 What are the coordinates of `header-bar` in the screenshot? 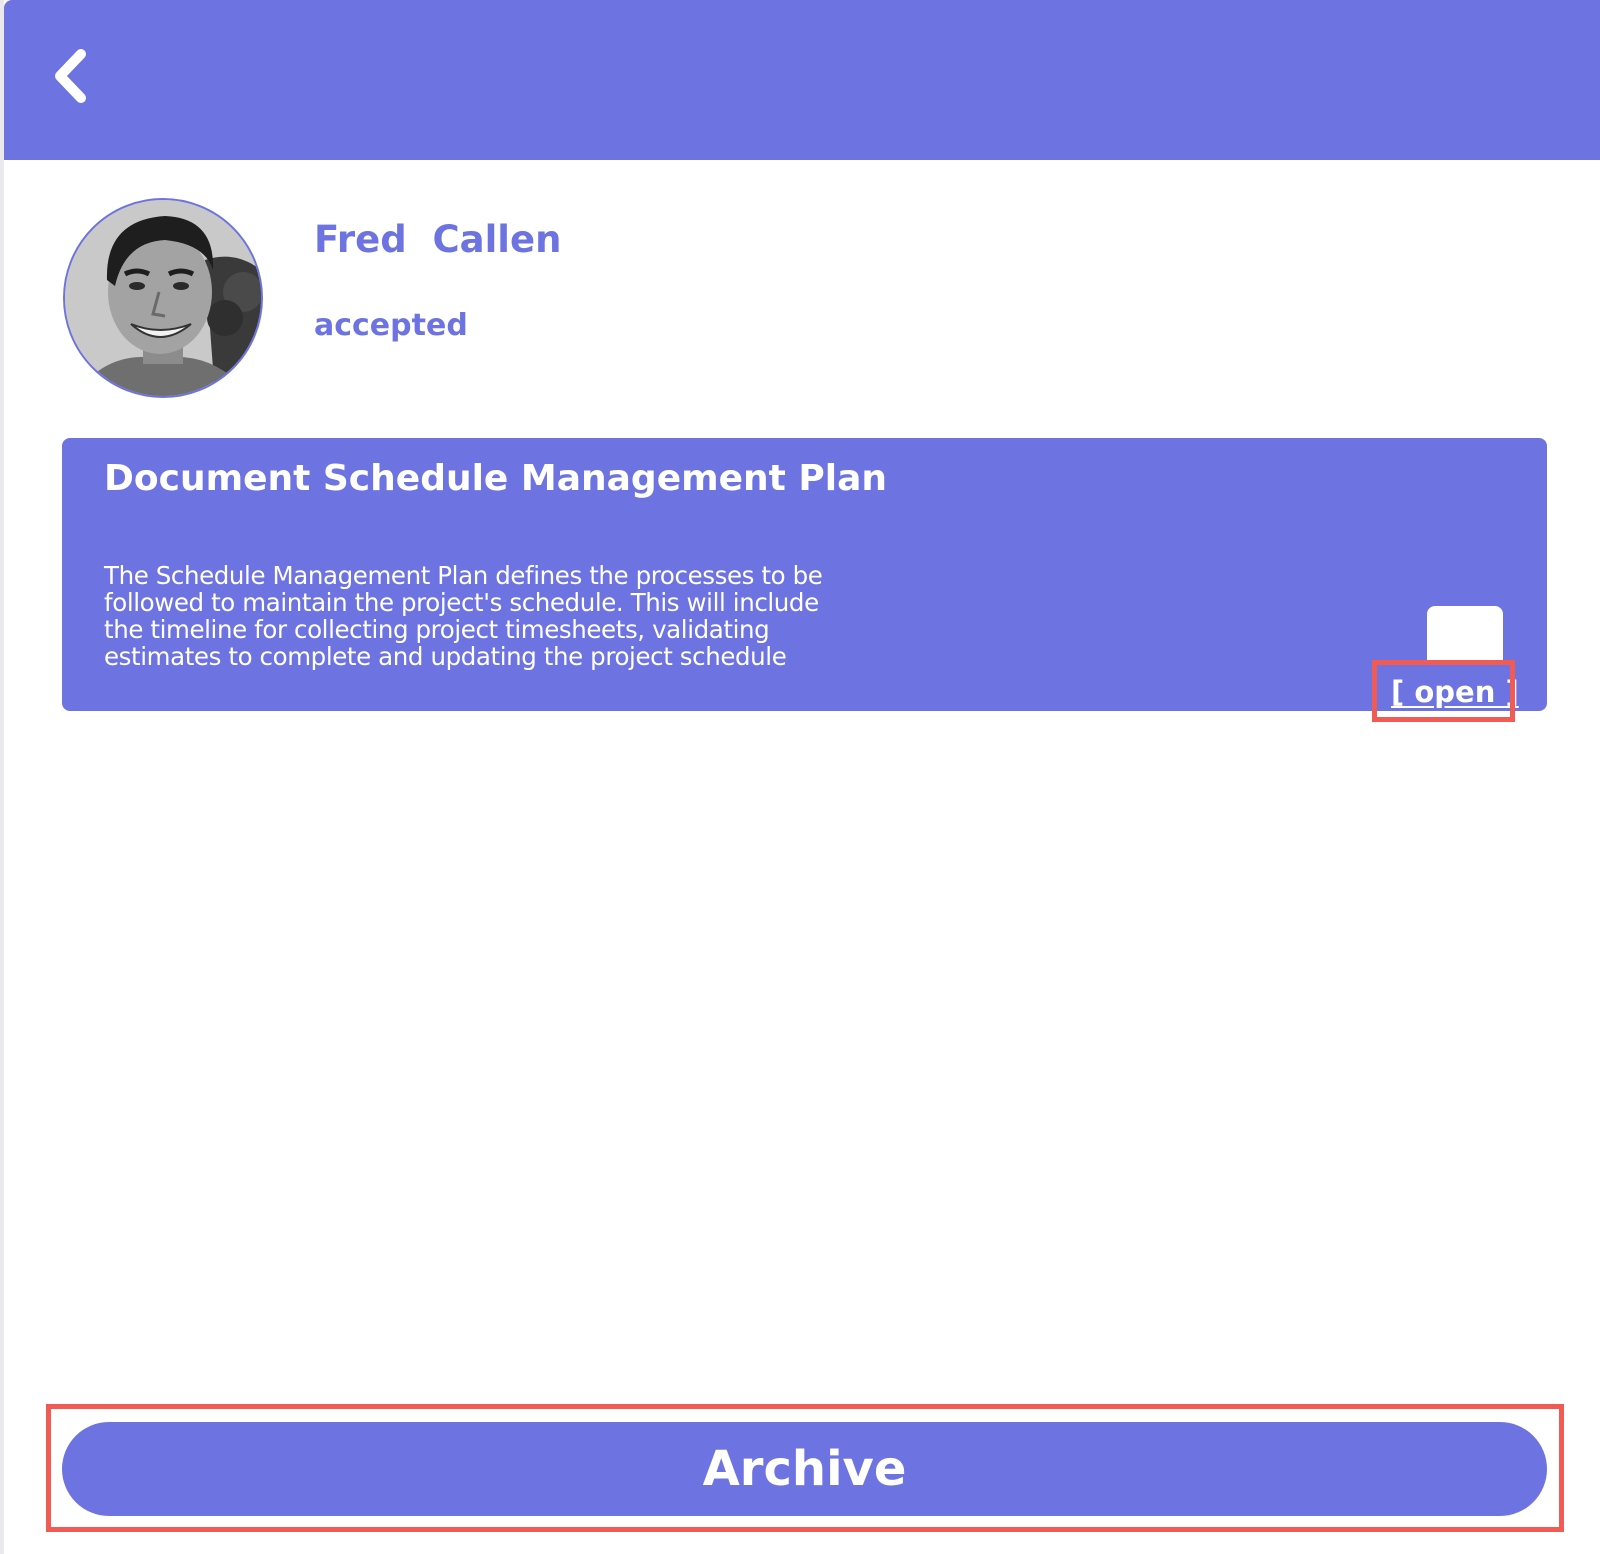 It's located at (802, 80).